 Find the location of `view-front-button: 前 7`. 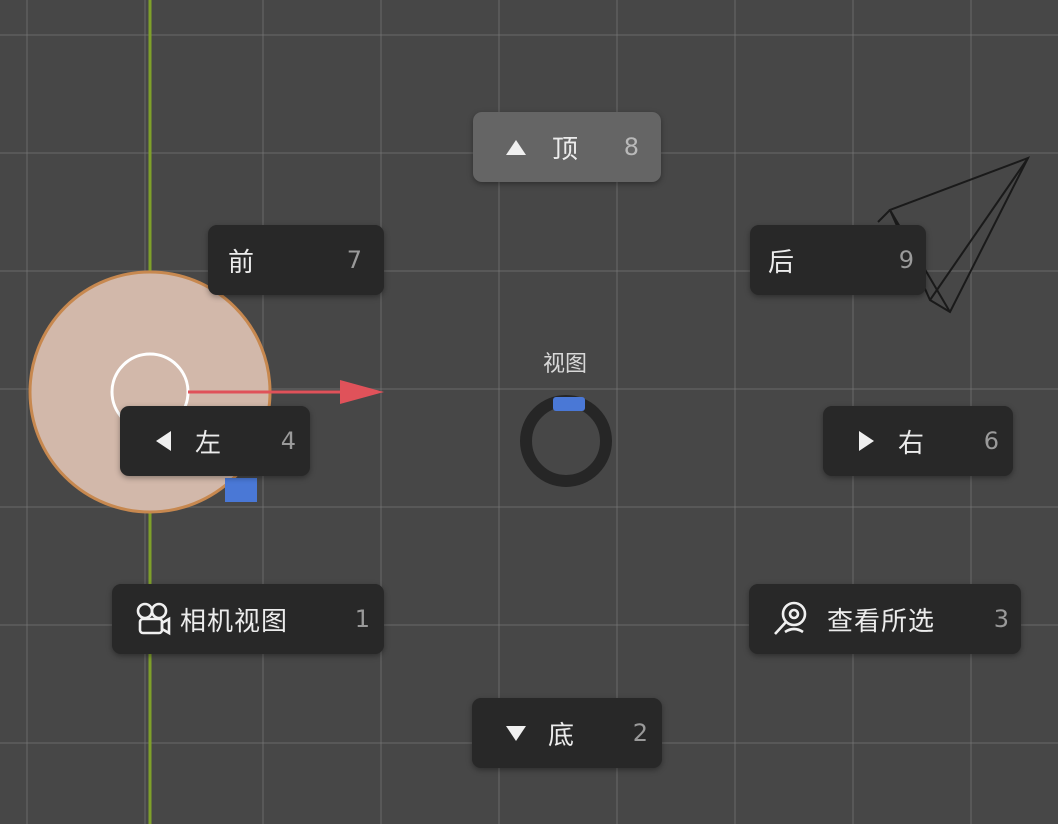

view-front-button: 前 7 is located at coordinates (296, 260).